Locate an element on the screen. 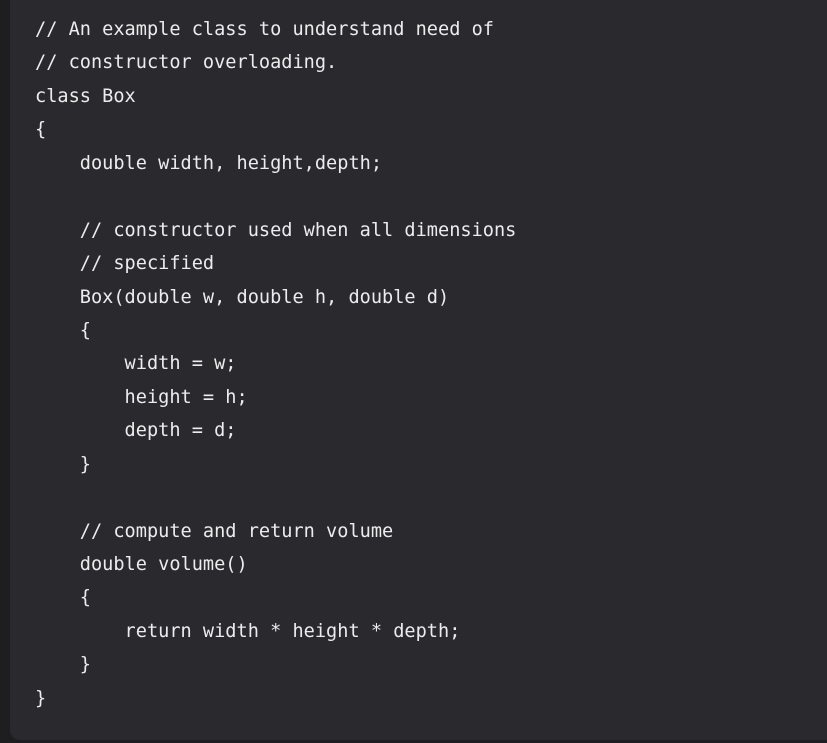 The width and height of the screenshot is (827, 743). code-line: double volume() is located at coordinates (141, 564).